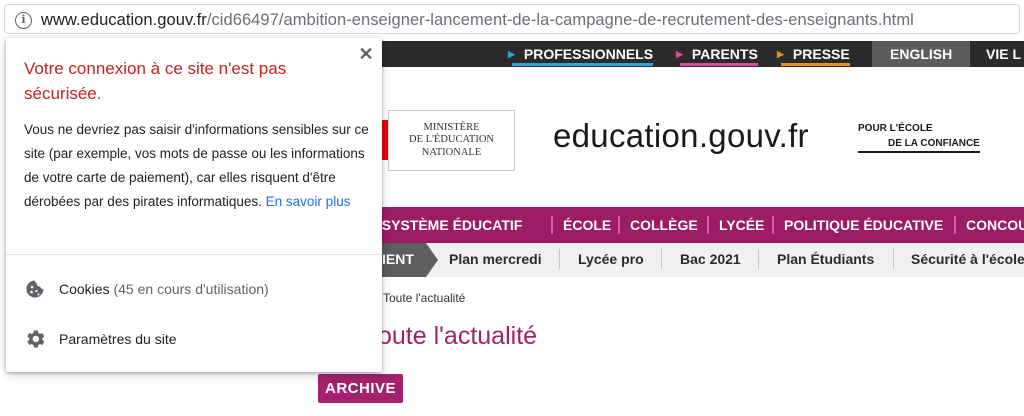  What do you see at coordinates (995, 225) in the screenshot?
I see `main-nav-item-concours: CONCOU` at bounding box center [995, 225].